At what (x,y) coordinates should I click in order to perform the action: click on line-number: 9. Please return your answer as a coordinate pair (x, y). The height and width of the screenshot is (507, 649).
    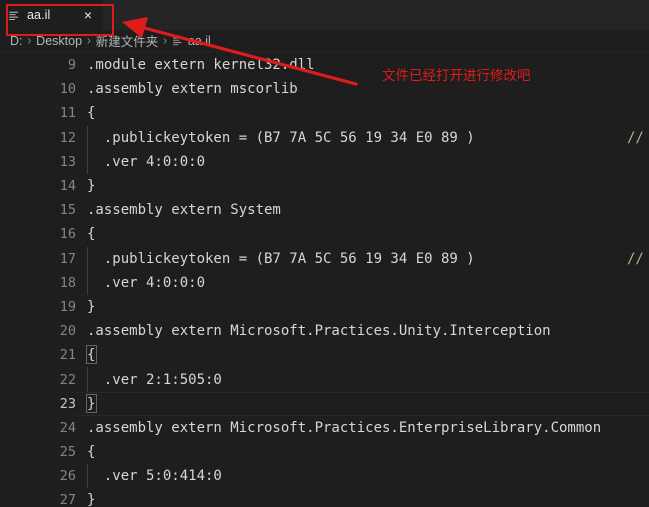
    Looking at the image, I should click on (71, 65).